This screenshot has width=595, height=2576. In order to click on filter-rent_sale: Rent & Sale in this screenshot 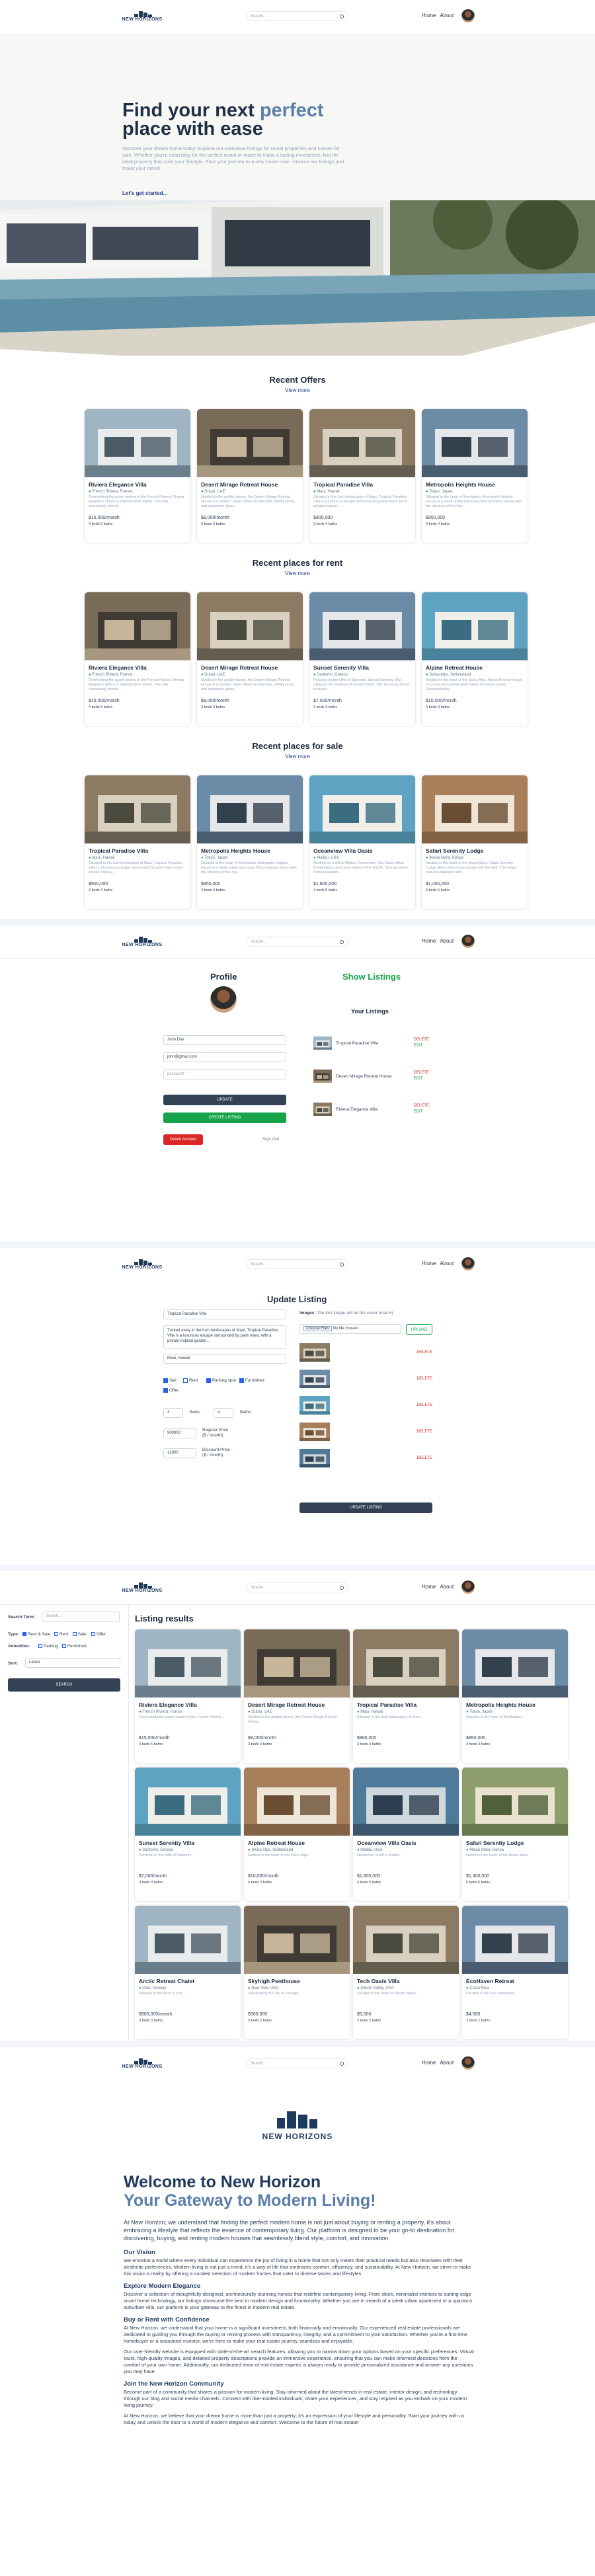, I will do `click(36, 1634)`.